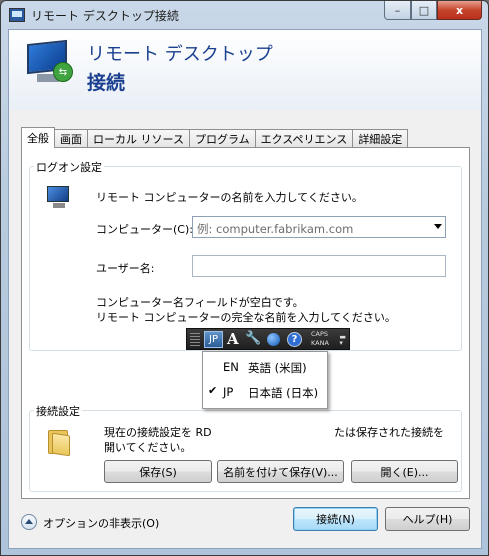 This screenshot has width=489, height=556. What do you see at coordinates (17, 15) in the screenshot?
I see `app-icon` at bounding box center [17, 15].